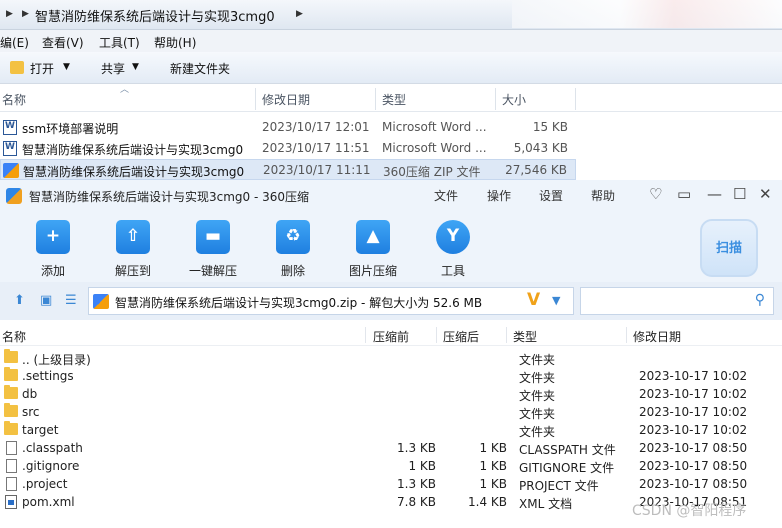 The width and height of the screenshot is (782, 528). I want to click on new-folder-button: 新建文件夹, so click(200, 68).